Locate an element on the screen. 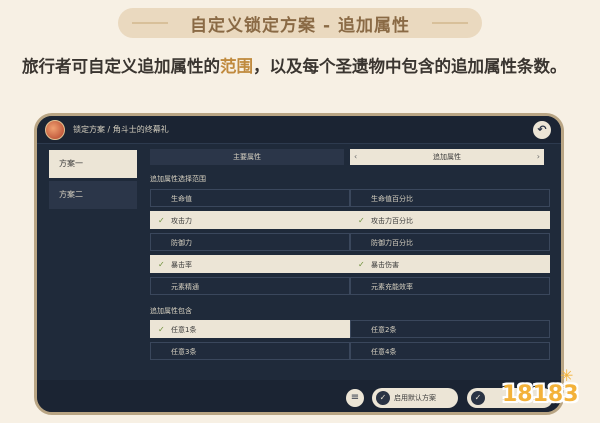  chevron-right-icon: › is located at coordinates (538, 156).